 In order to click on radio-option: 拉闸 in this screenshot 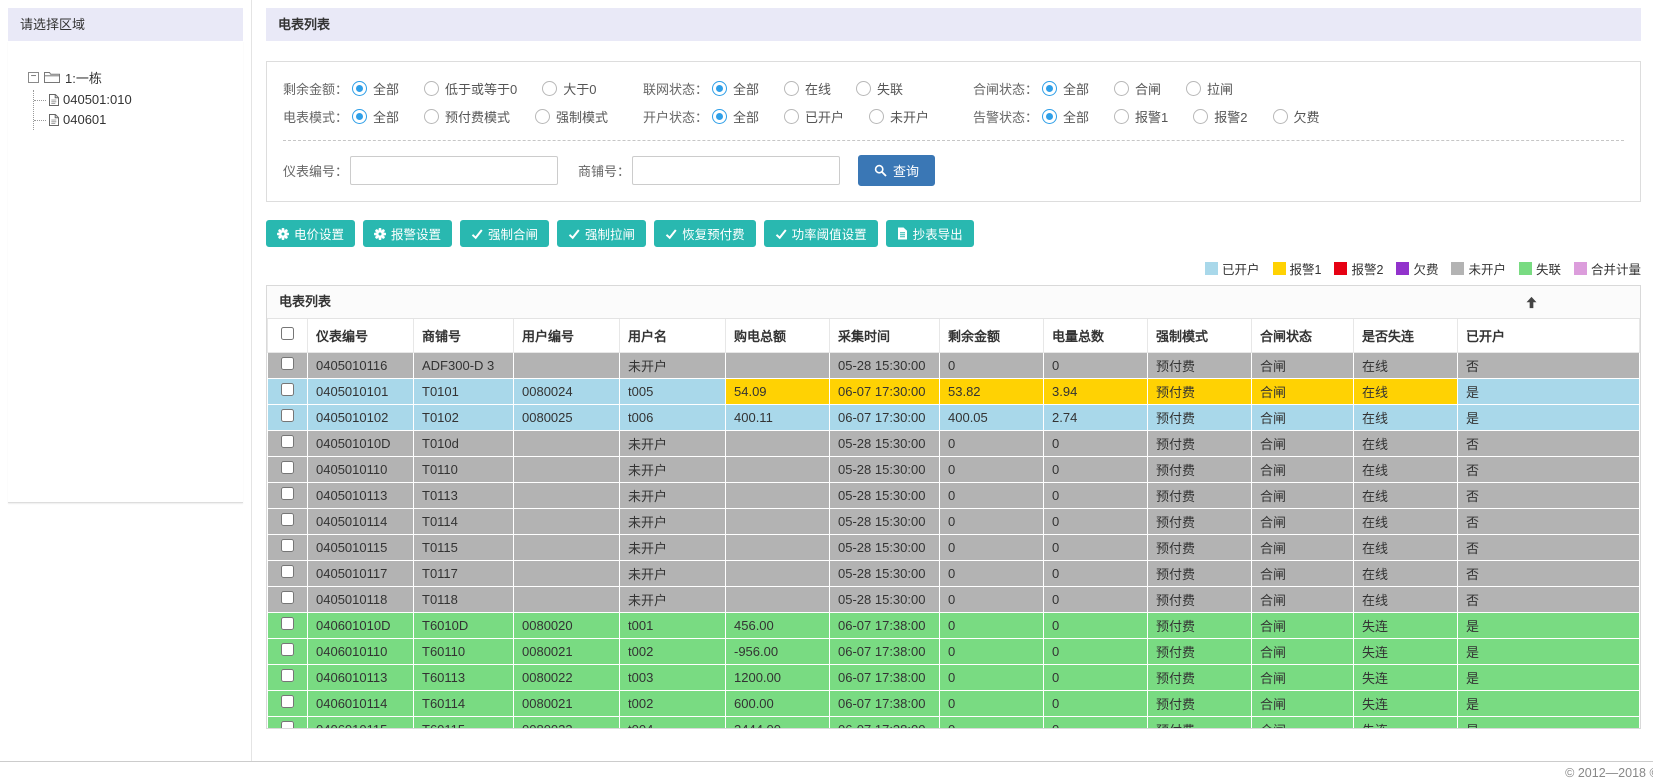, I will do `click(1209, 88)`.